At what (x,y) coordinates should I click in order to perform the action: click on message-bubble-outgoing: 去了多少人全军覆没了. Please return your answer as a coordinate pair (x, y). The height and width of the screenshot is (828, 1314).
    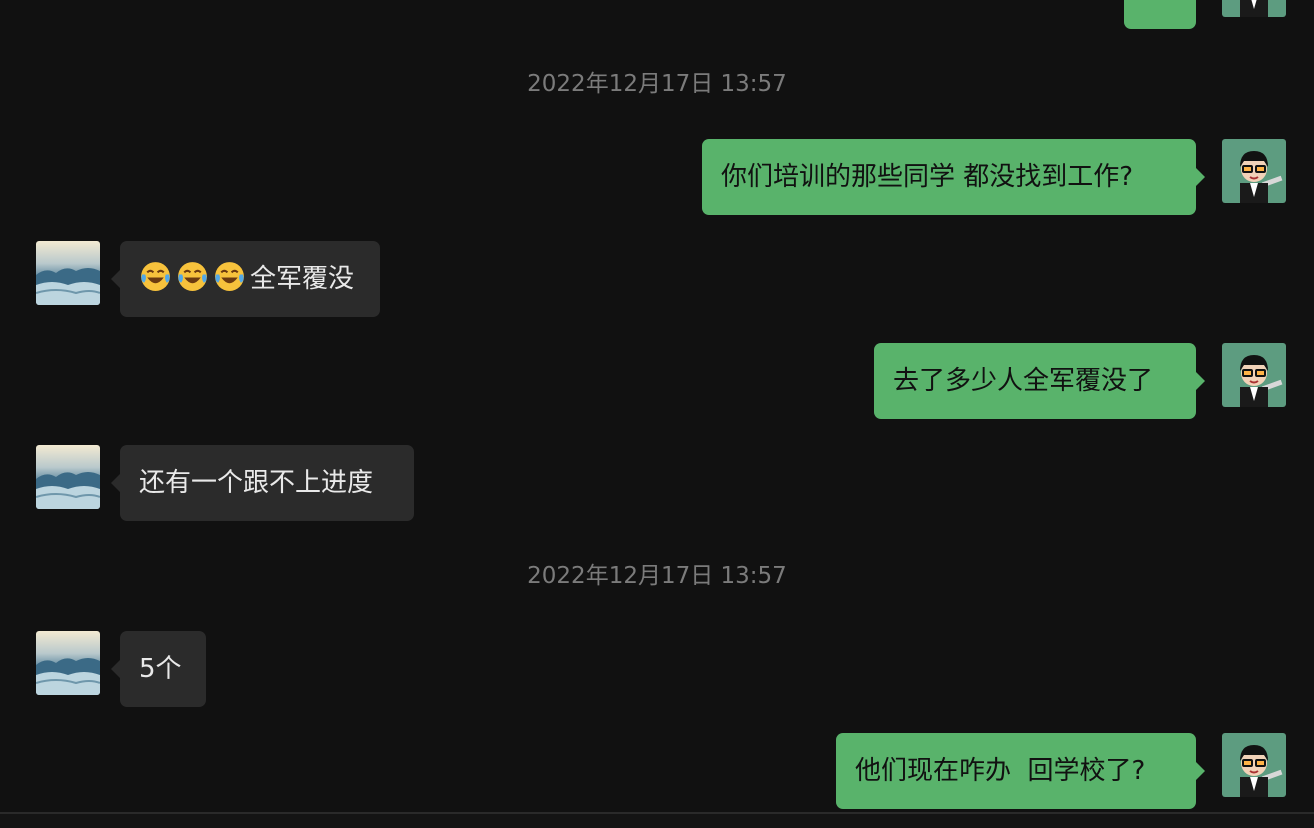
    Looking at the image, I should click on (1039, 381).